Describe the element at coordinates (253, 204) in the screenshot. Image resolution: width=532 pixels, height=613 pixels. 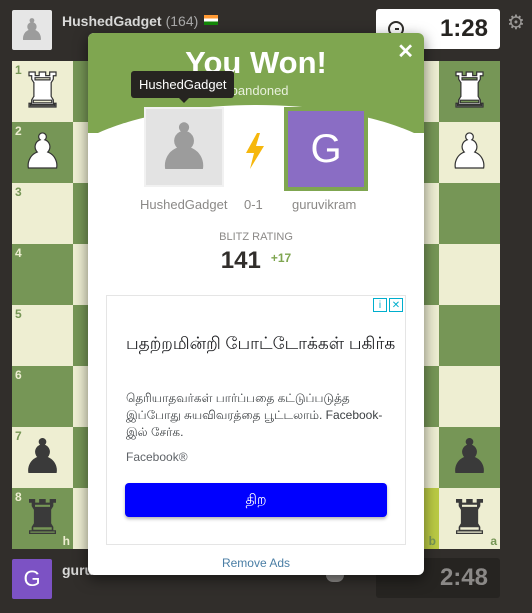
I see `game-score: 0-1` at that location.